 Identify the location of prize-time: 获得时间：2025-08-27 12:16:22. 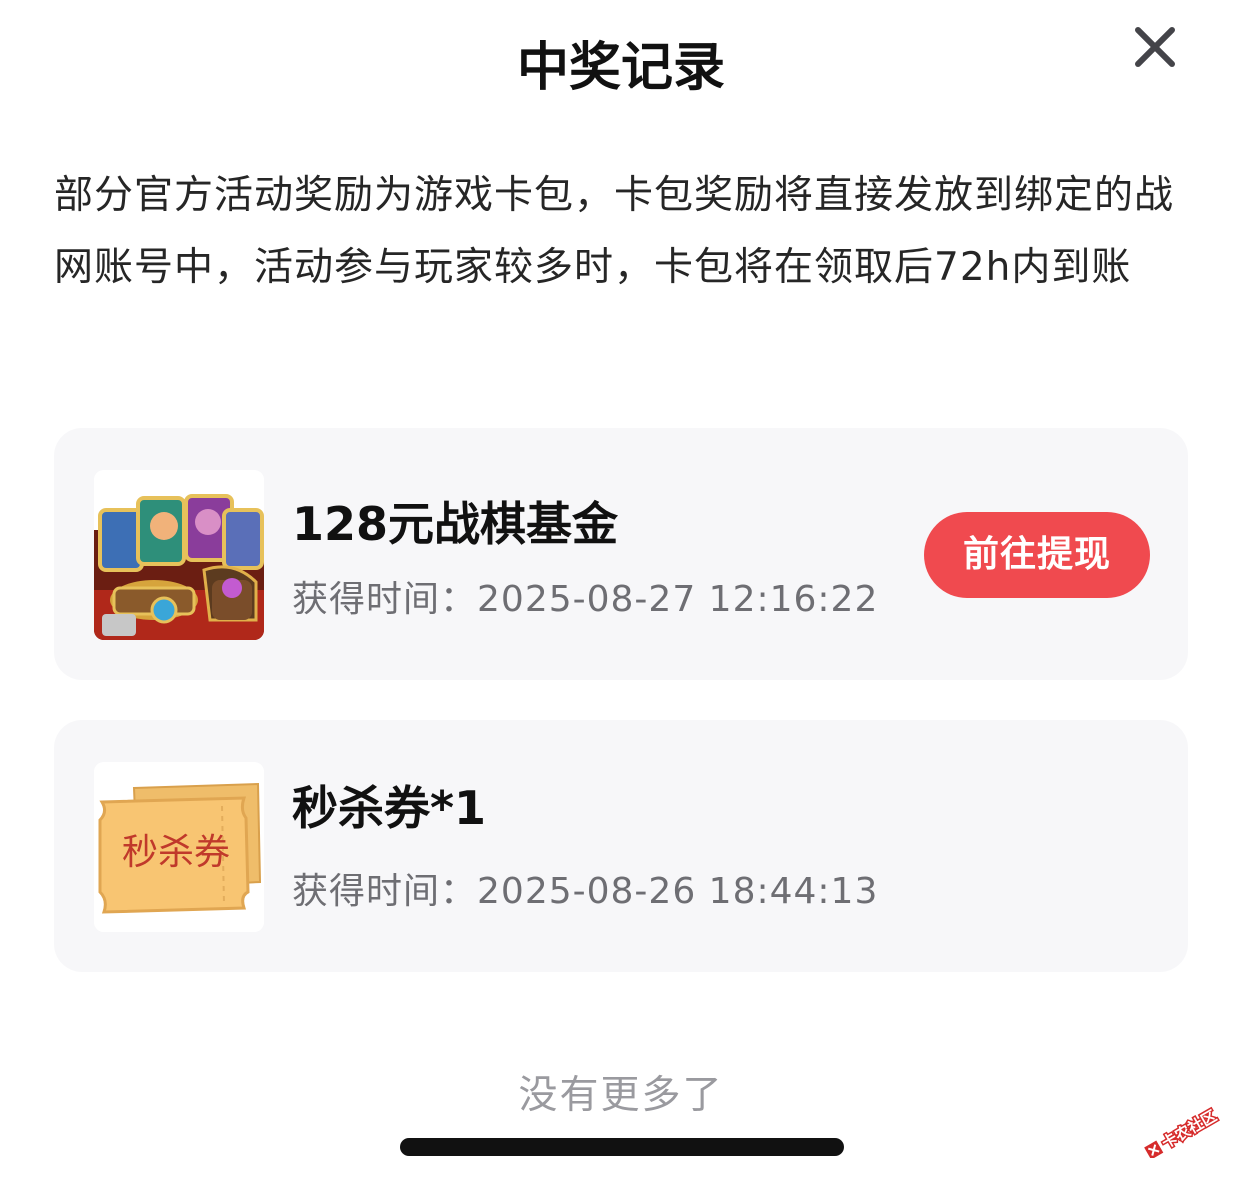
(585, 600).